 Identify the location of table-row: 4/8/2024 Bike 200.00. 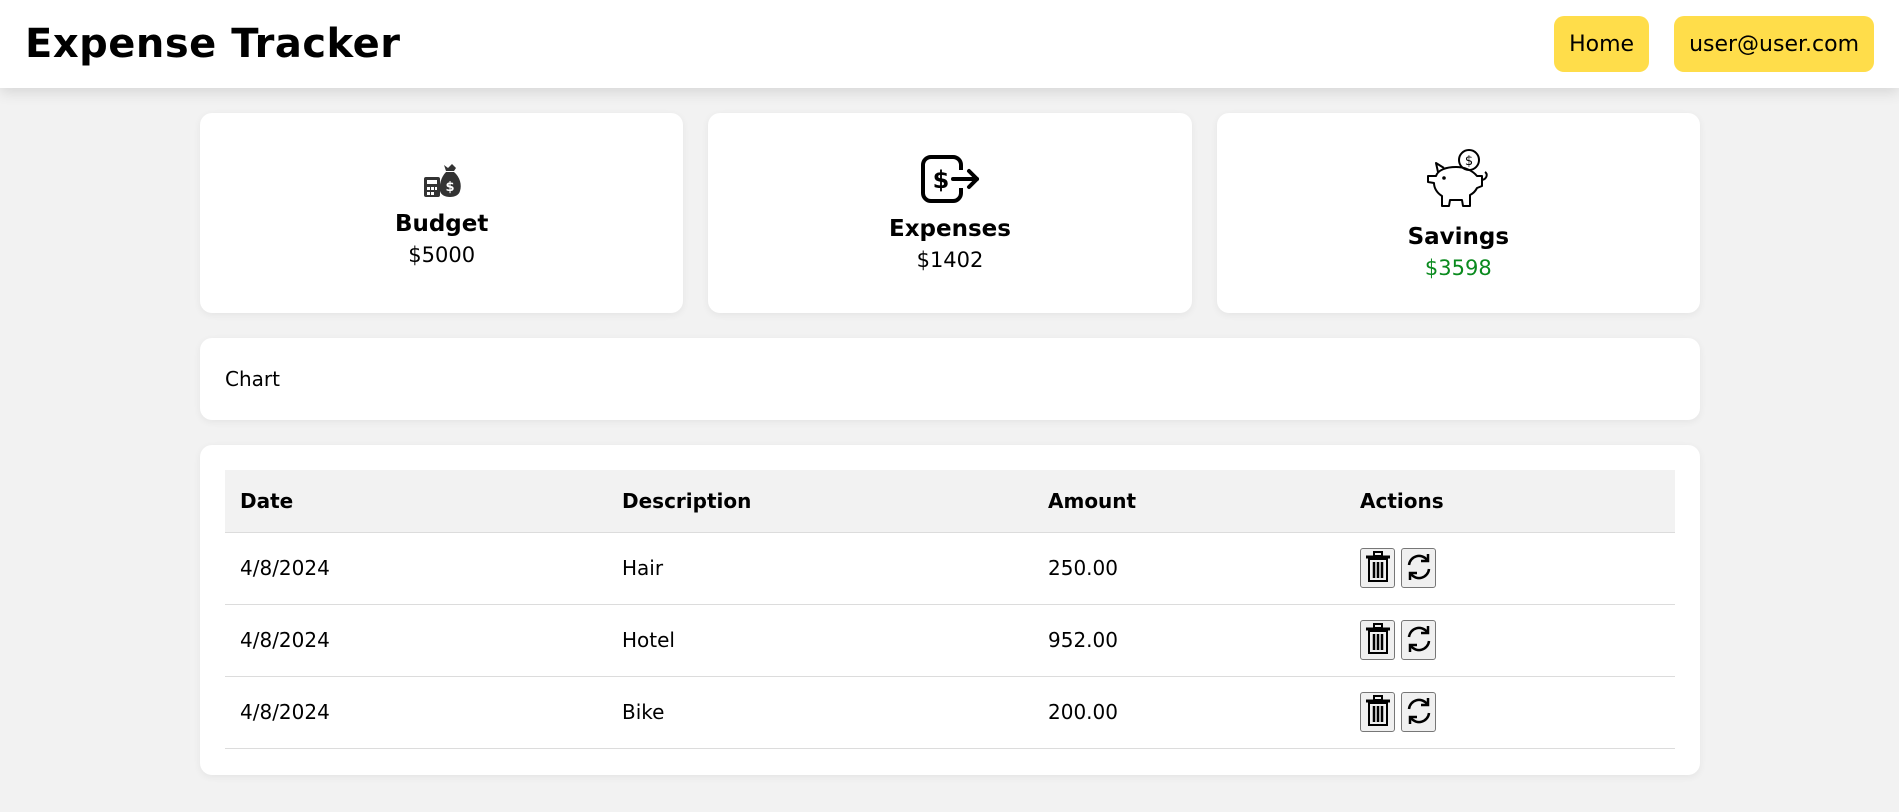
(950, 712).